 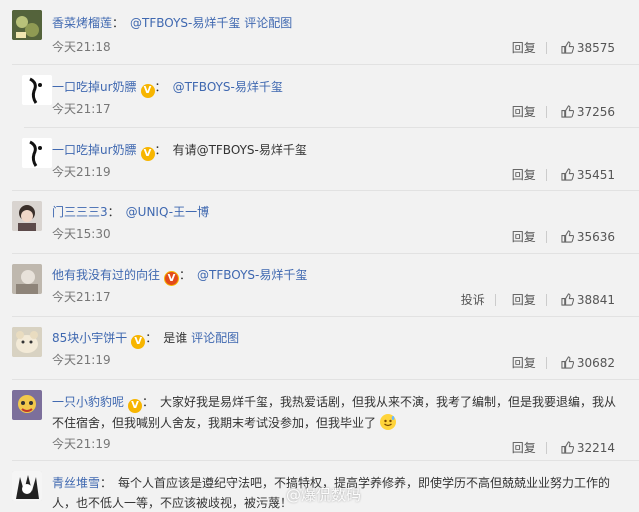 I want to click on like-count: 35636, so click(x=595, y=237).